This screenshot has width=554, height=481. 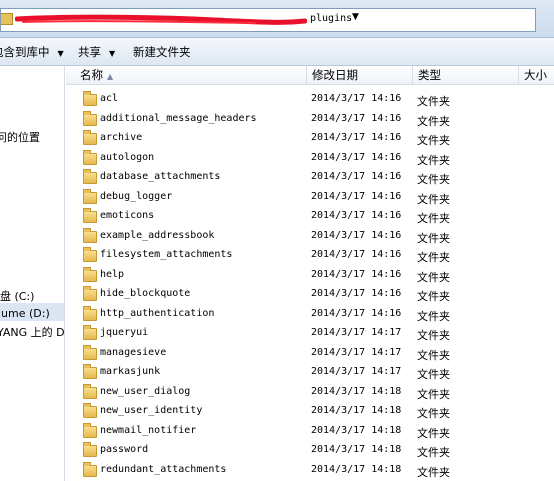 I want to click on file-row: hide_blockquote 2014/3/17 14:16 文件夹, so click(x=310, y=296).